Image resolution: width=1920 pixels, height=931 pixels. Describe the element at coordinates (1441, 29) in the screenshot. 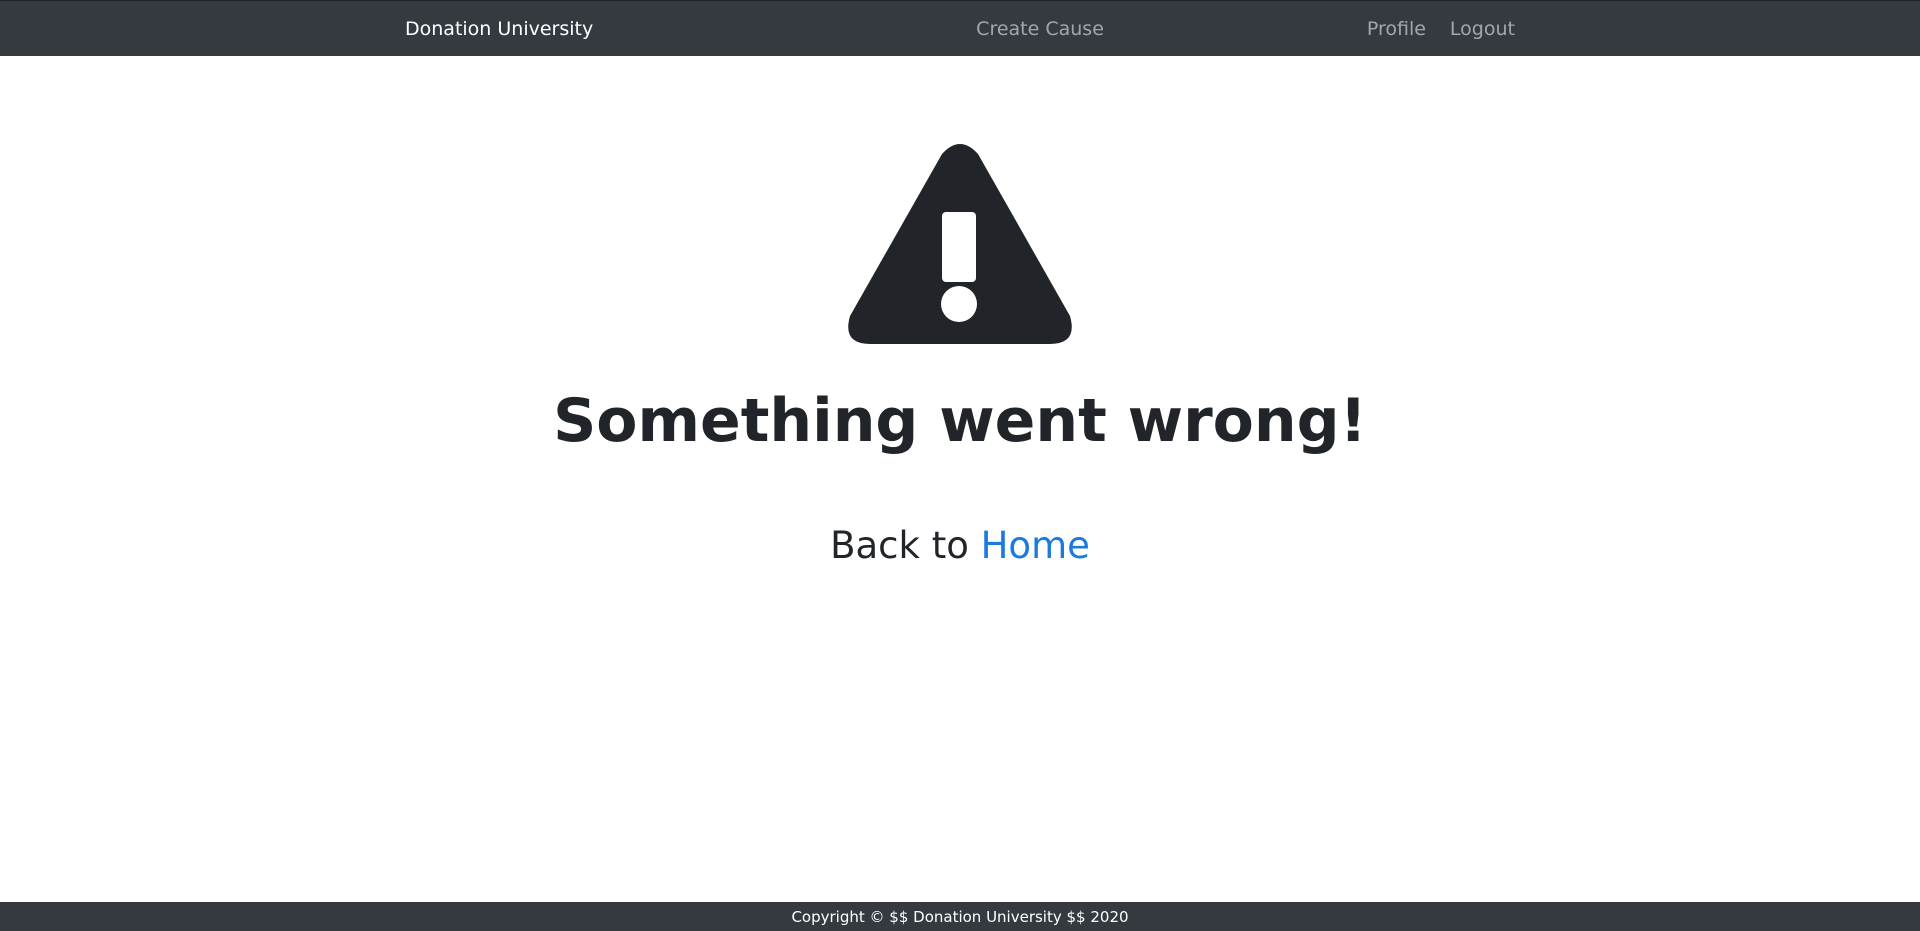

I see `nav-right-group: Profile Logout` at that location.